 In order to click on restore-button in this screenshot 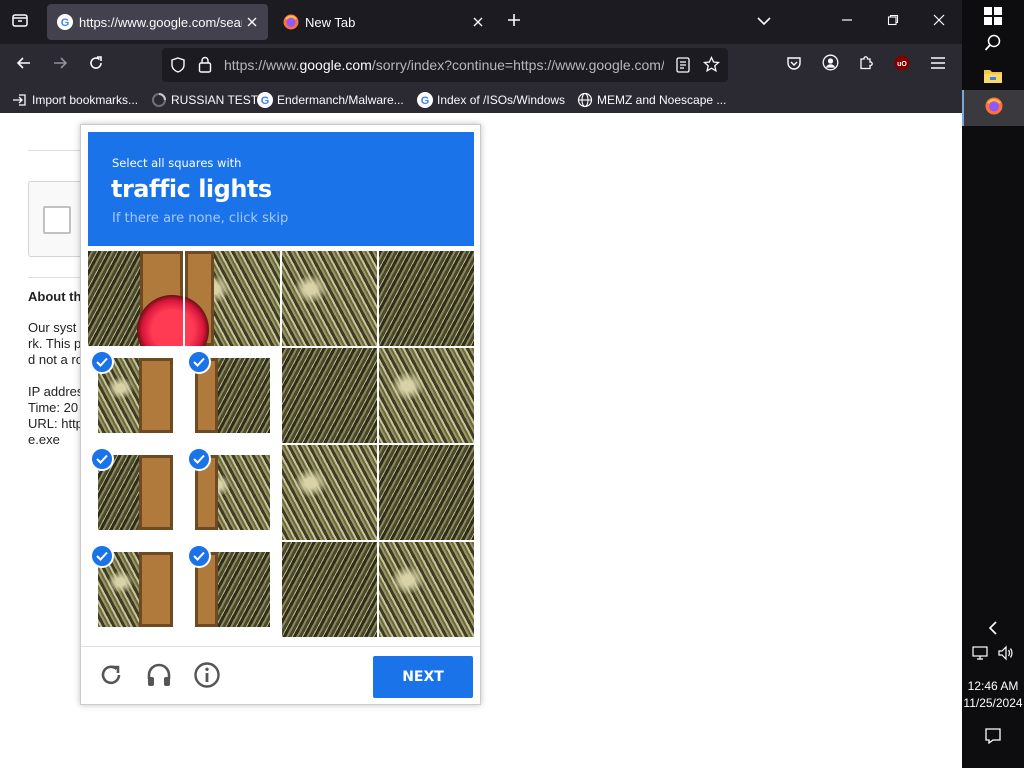, I will do `click(893, 22)`.